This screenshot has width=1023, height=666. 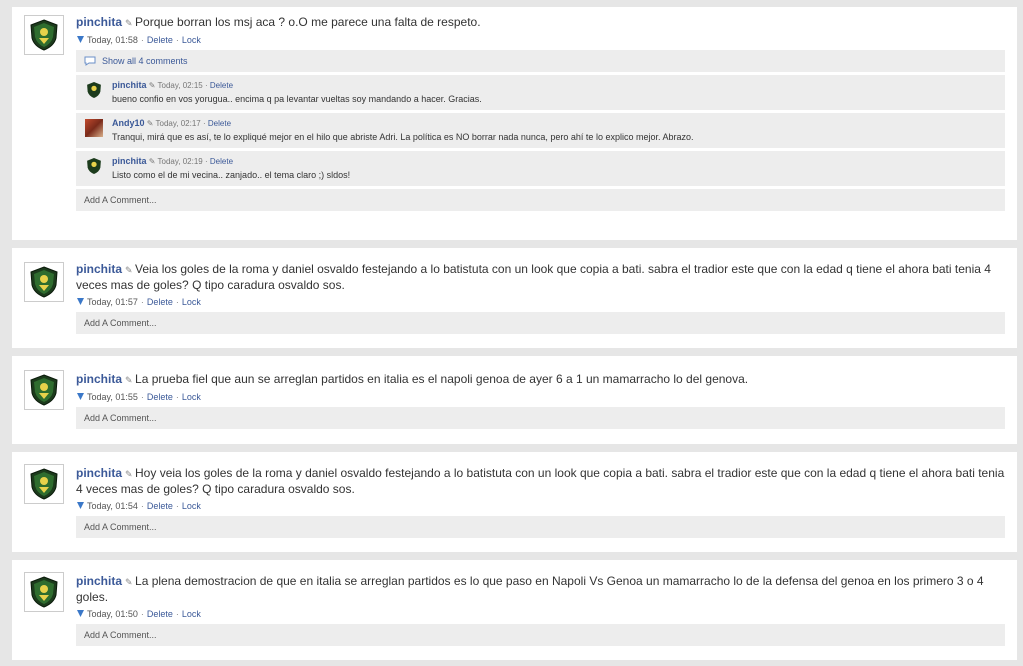 What do you see at coordinates (178, 123) in the screenshot?
I see `comment-time: Today, 02:17` at bounding box center [178, 123].